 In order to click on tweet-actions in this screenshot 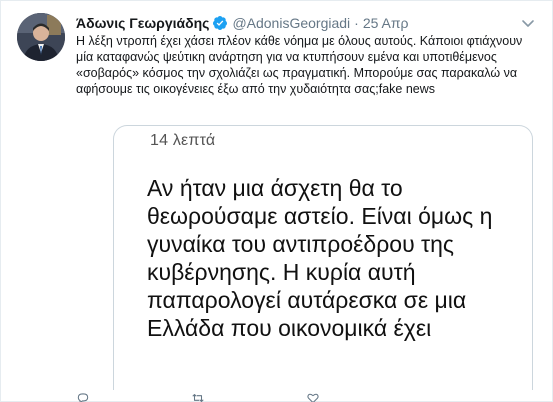, I will do `click(306, 396)`.